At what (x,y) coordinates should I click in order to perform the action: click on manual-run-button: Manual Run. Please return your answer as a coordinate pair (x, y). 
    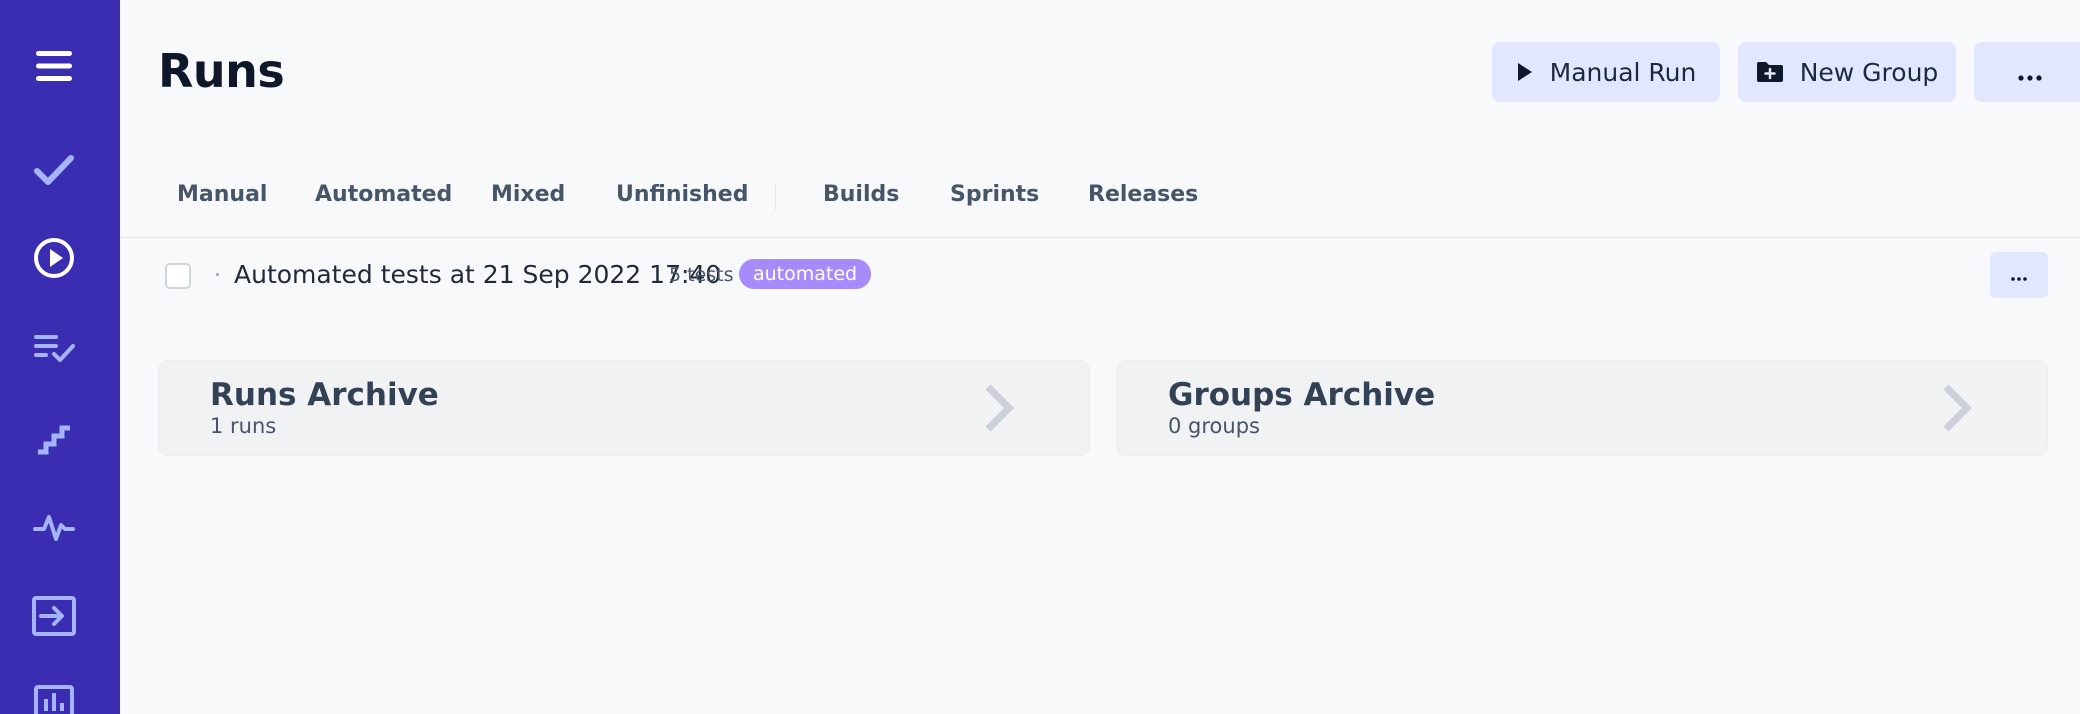
    Looking at the image, I should click on (1606, 72).